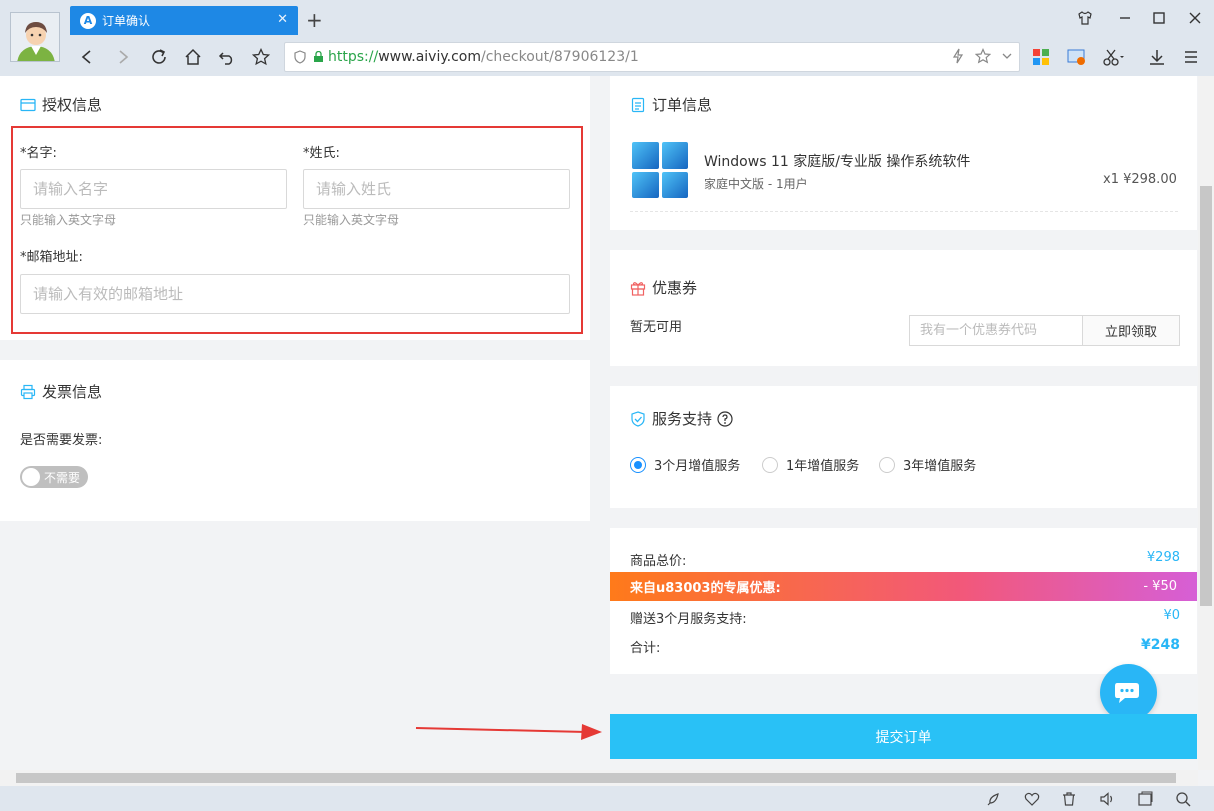  I want to click on url-path: /checkout/87906123/1, so click(560, 57).